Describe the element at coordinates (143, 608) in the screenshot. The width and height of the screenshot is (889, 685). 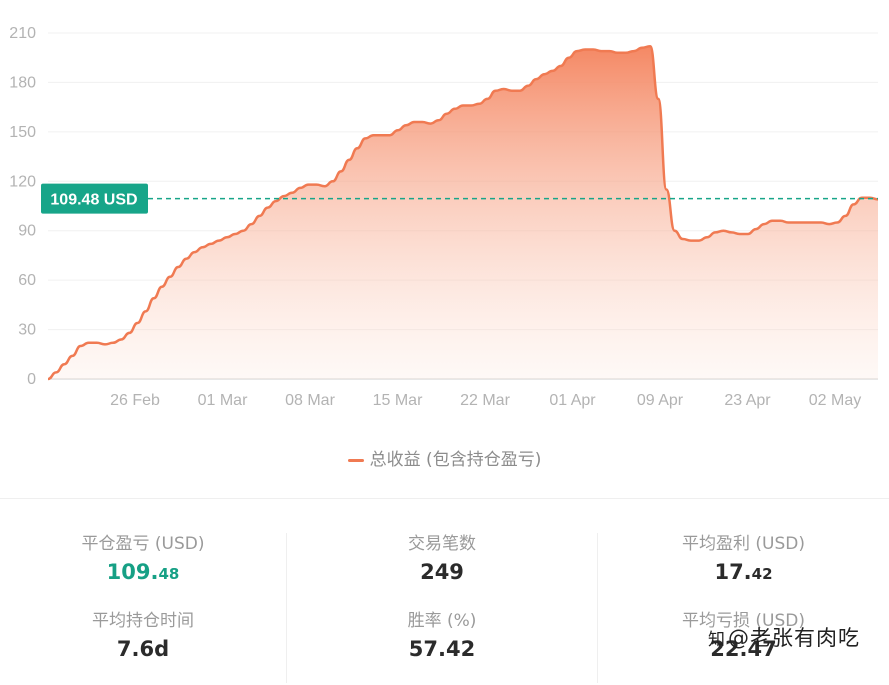
I see `stats-column-1: 平仓盈亏 (USD) 109.48 平均持仓时间 7.6d` at that location.